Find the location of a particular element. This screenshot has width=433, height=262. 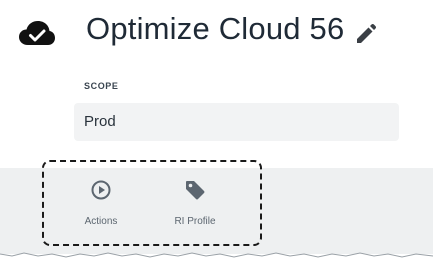

pencil-icon is located at coordinates (365, 35).